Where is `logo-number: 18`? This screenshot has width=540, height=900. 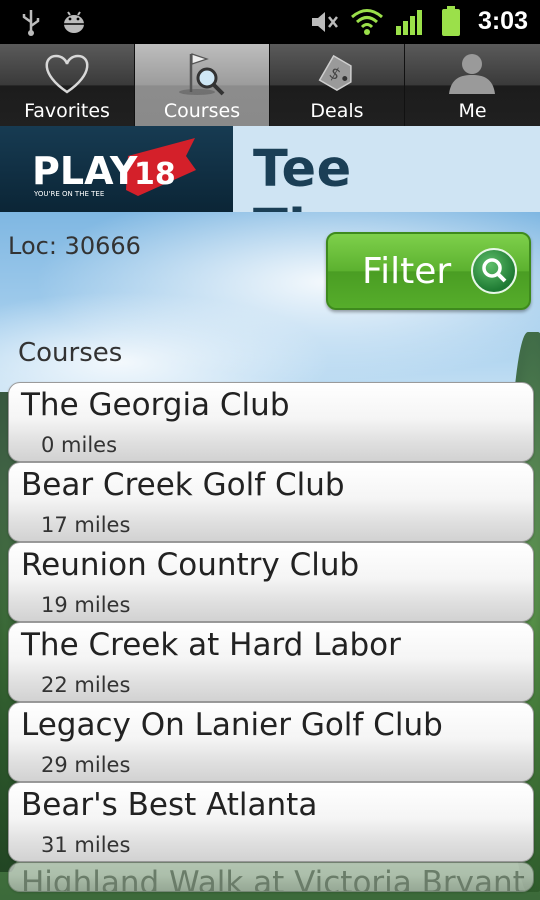 logo-number: 18 is located at coordinates (155, 174).